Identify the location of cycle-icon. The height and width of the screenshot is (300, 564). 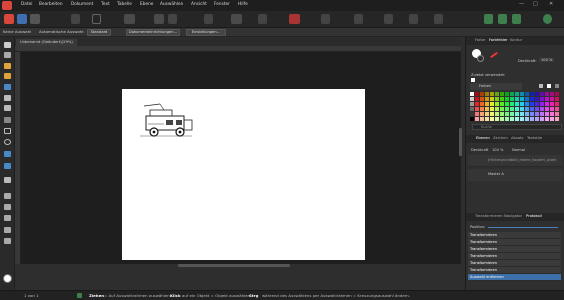
(96, 19).